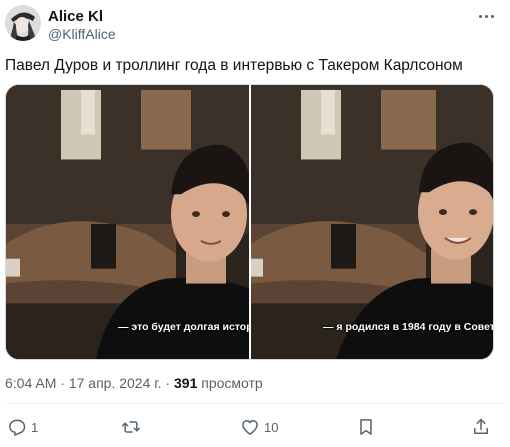  I want to click on divider-line, so click(255, 403).